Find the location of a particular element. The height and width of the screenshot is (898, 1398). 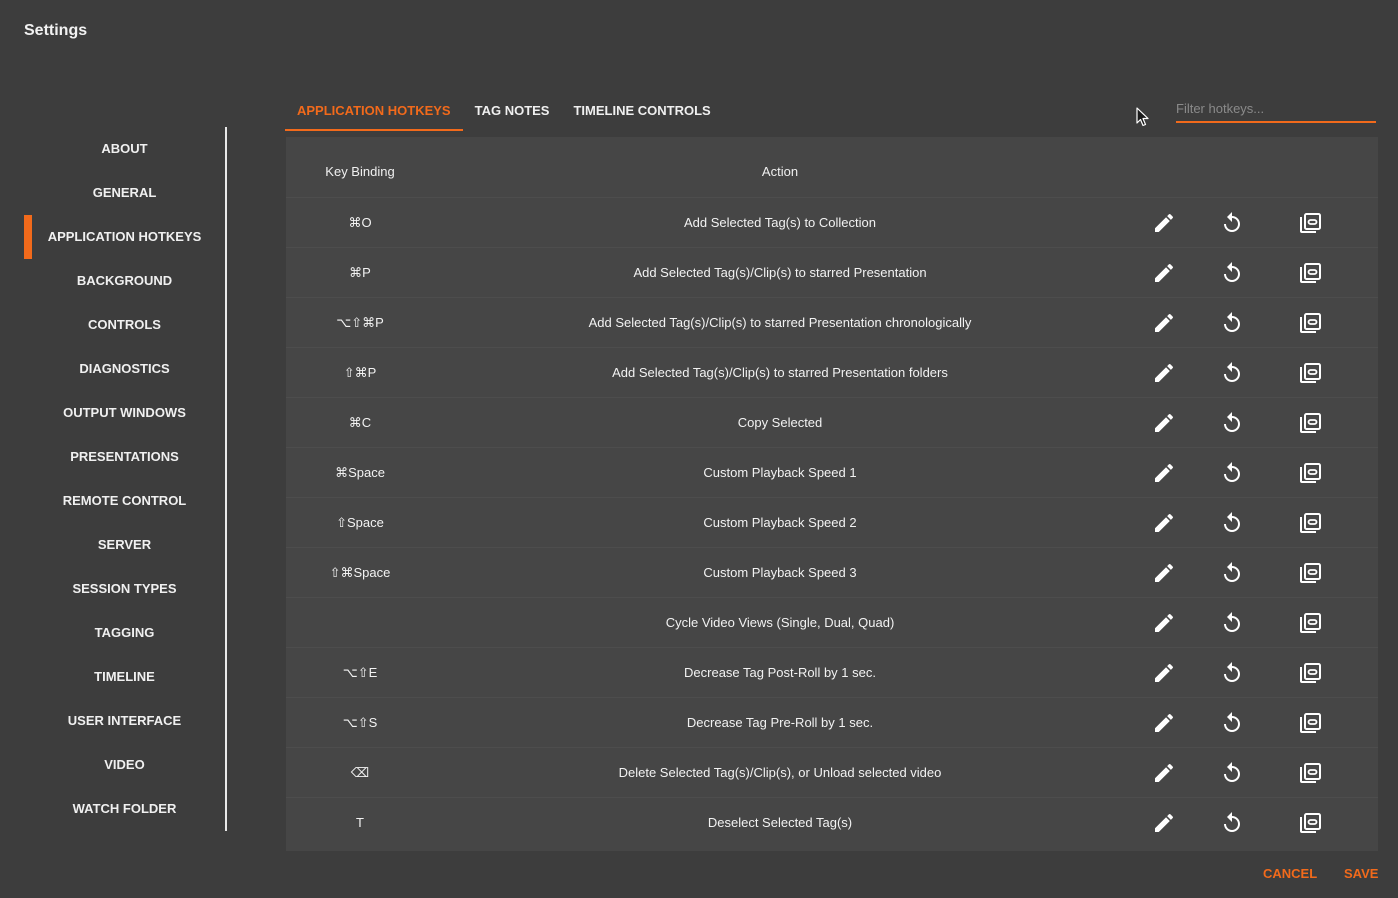

table-row: ⌥⇧E Decrease Tag Post-Roll by 1 sec. is located at coordinates (832, 672).